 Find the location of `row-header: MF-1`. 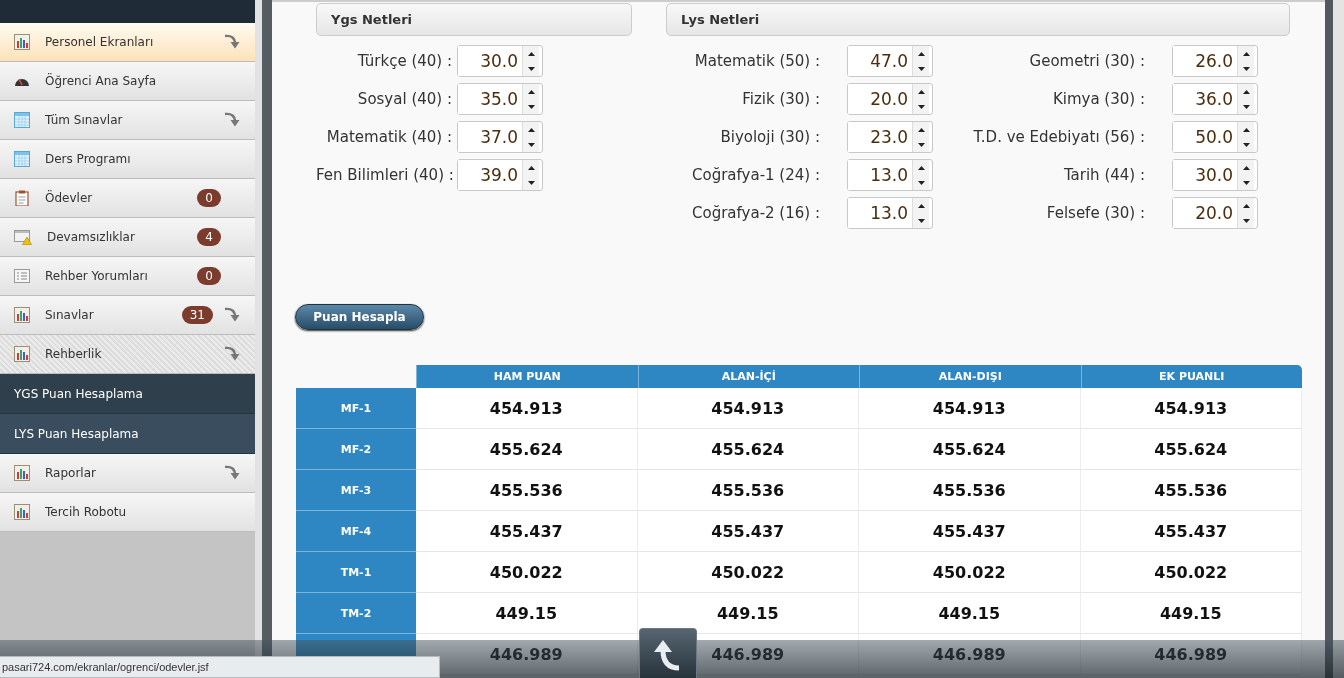

row-header: MF-1 is located at coordinates (356, 408).